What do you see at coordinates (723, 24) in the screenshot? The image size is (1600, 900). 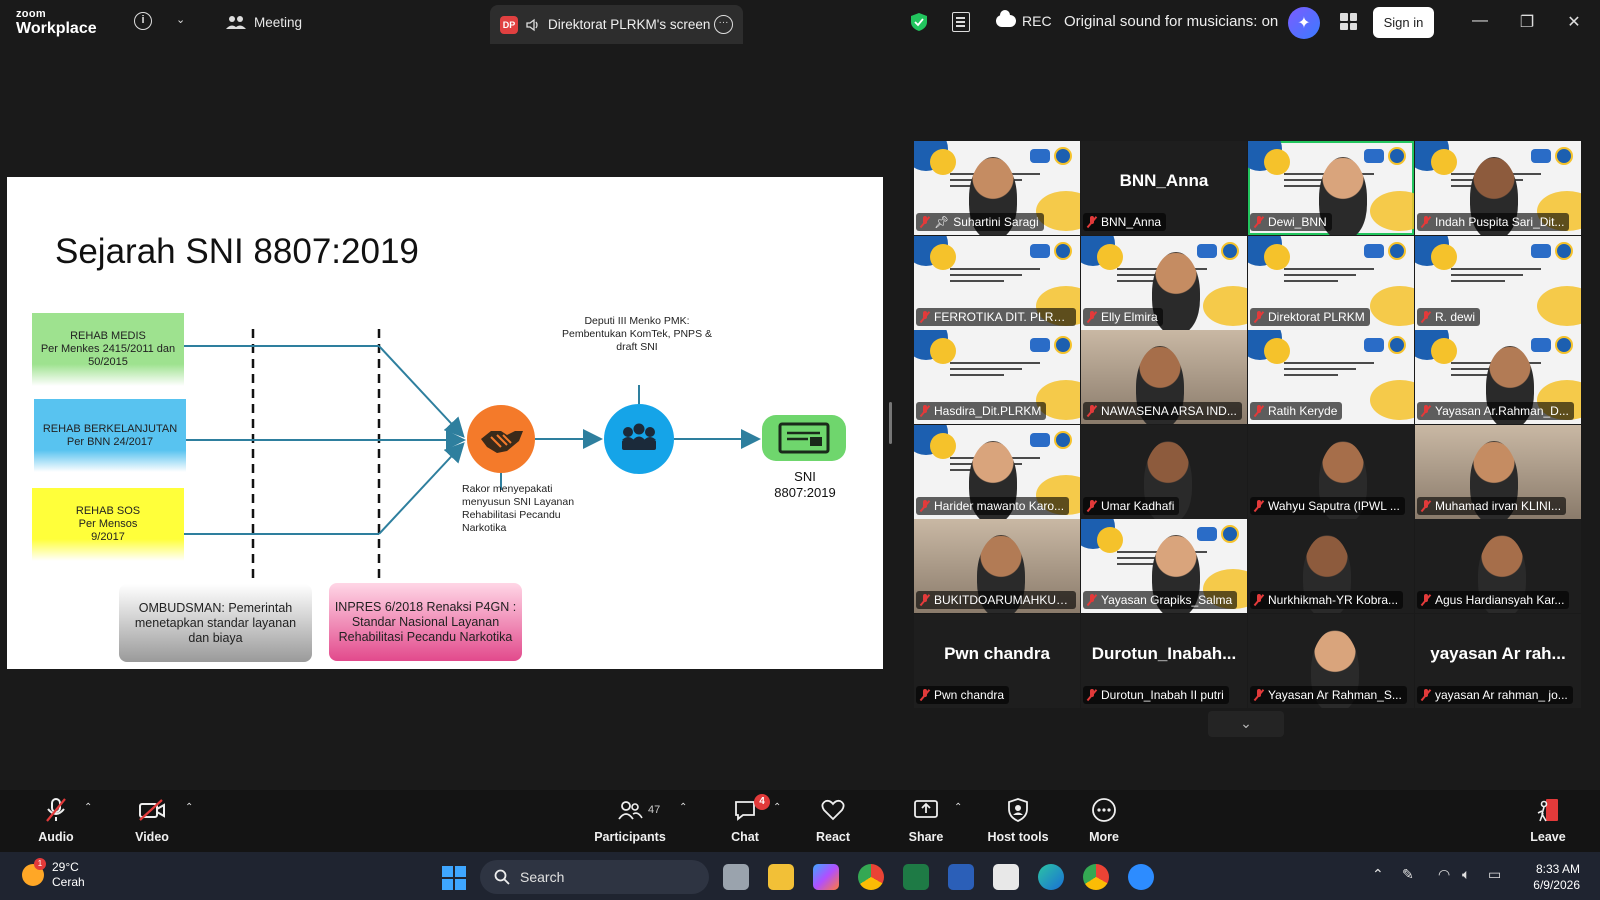 I see `more-options-icon: ···` at bounding box center [723, 24].